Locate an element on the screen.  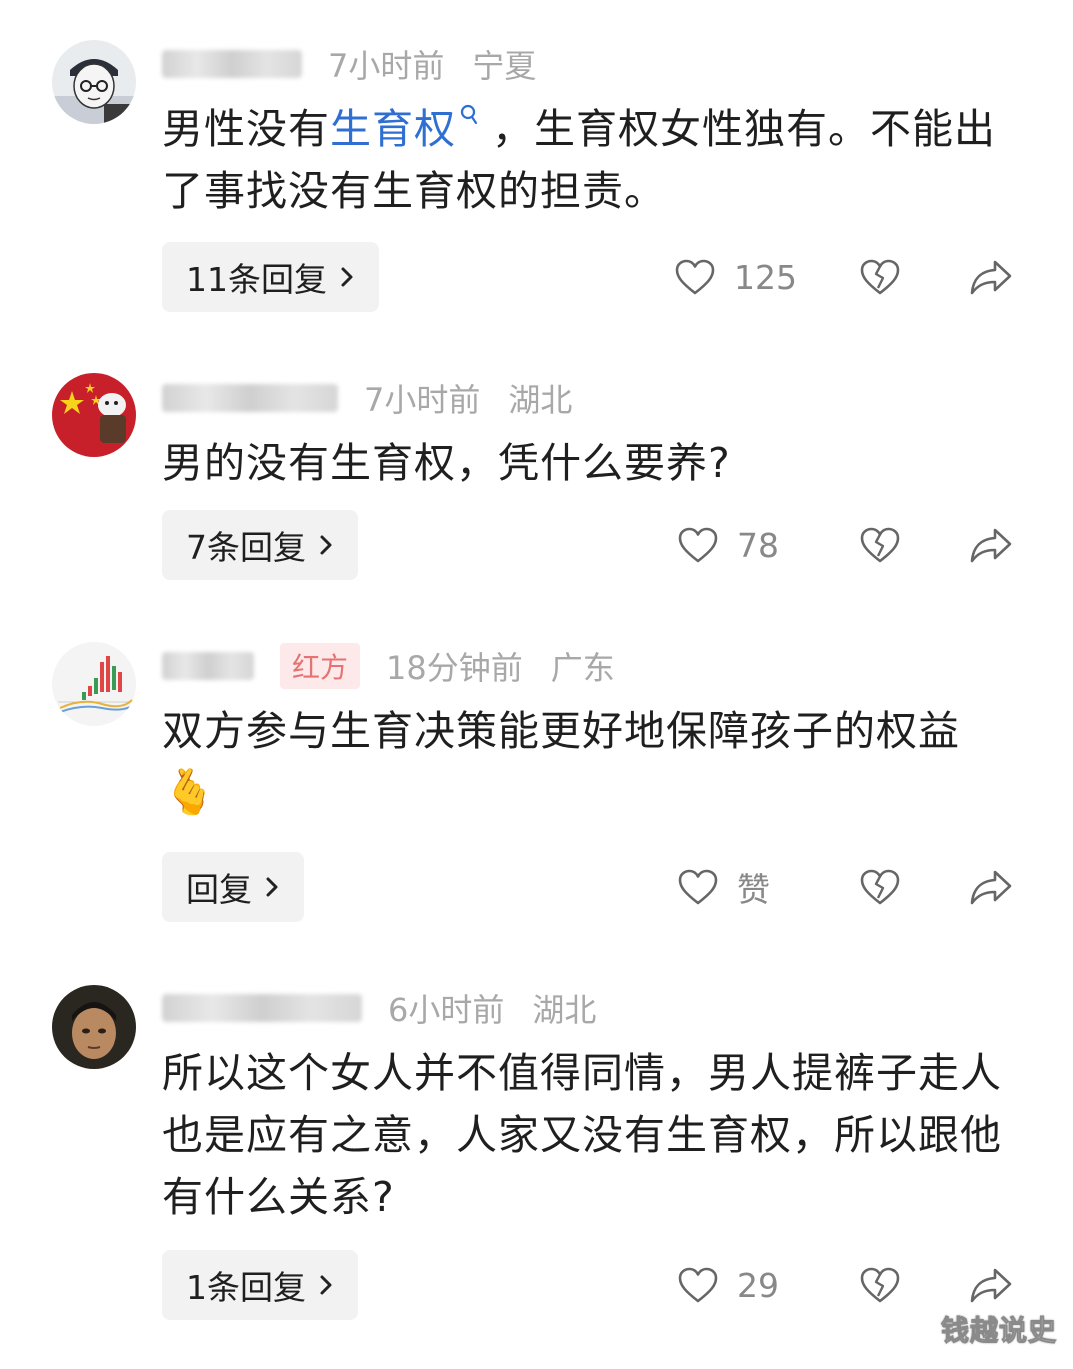
comment-time: 6小时前 is located at coordinates (446, 1010).